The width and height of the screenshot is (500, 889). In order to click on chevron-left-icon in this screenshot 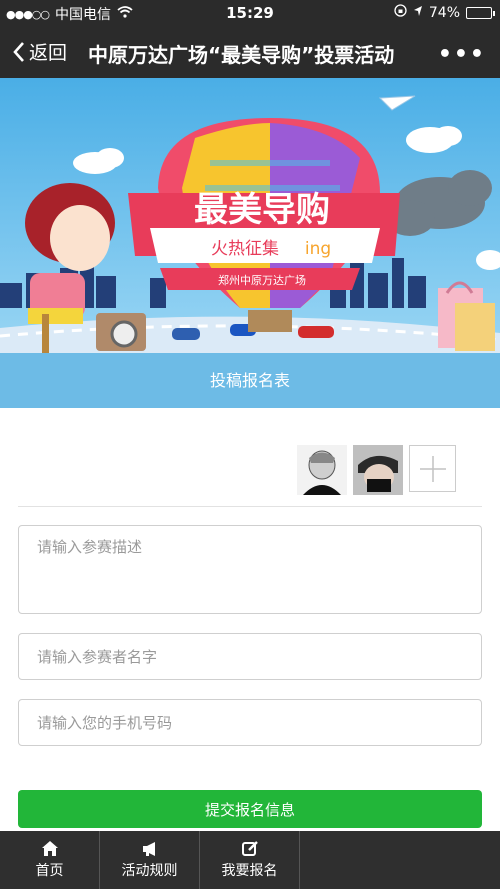, I will do `click(18, 51)`.